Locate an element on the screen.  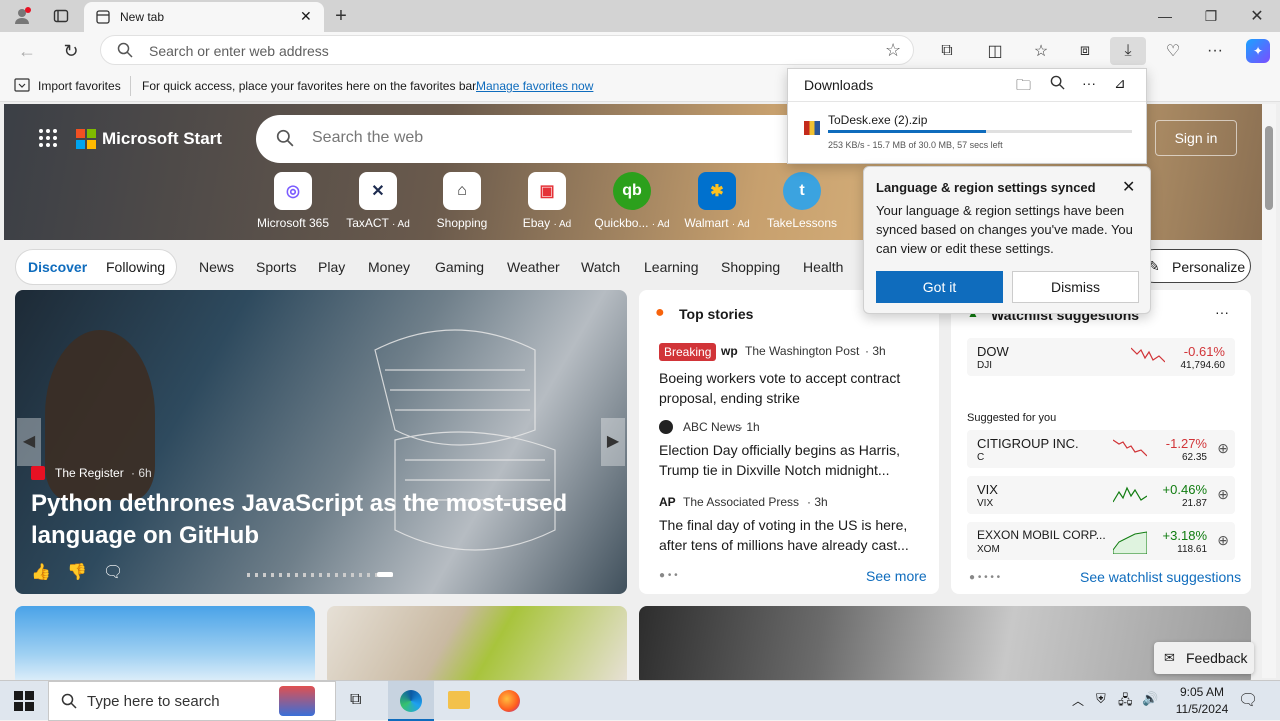
notifications-icon: 🗨 is located at coordinates (1248, 700).